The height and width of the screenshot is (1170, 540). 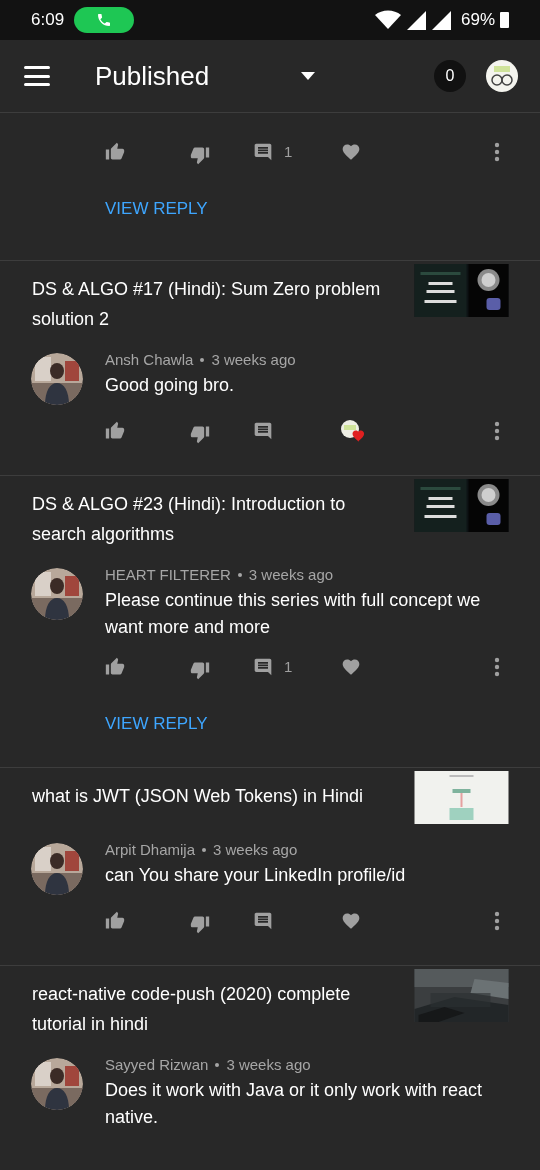 What do you see at coordinates (213, 514) in the screenshot?
I see `video-title: DS & ALGO #23 (Hindi): Introduction to search algorithms` at bounding box center [213, 514].